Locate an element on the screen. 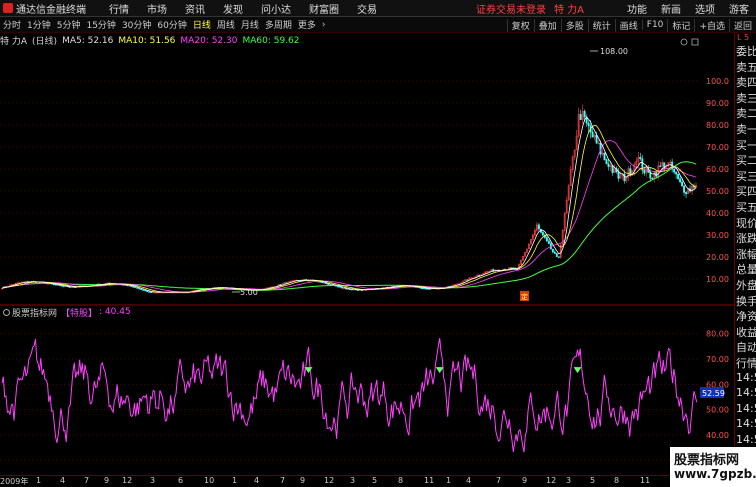  time-label: 1 is located at coordinates (449, 480).